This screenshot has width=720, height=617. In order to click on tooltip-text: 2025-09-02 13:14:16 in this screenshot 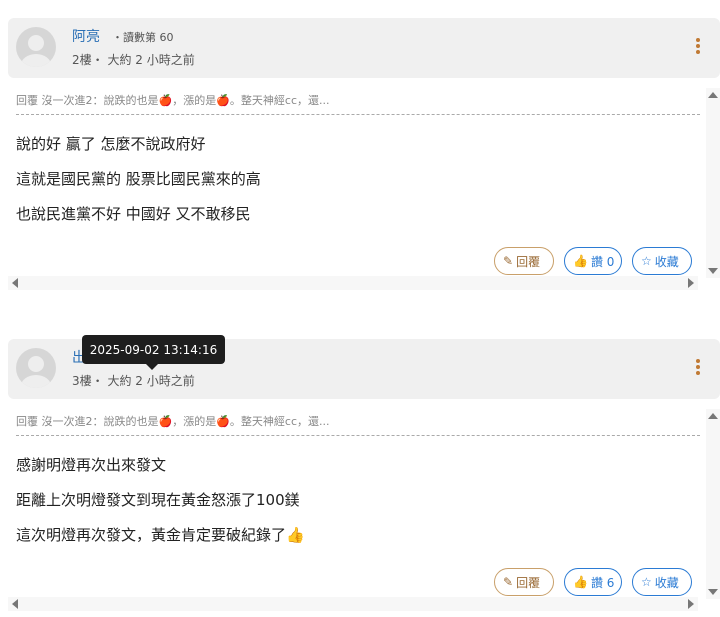, I will do `click(153, 349)`.